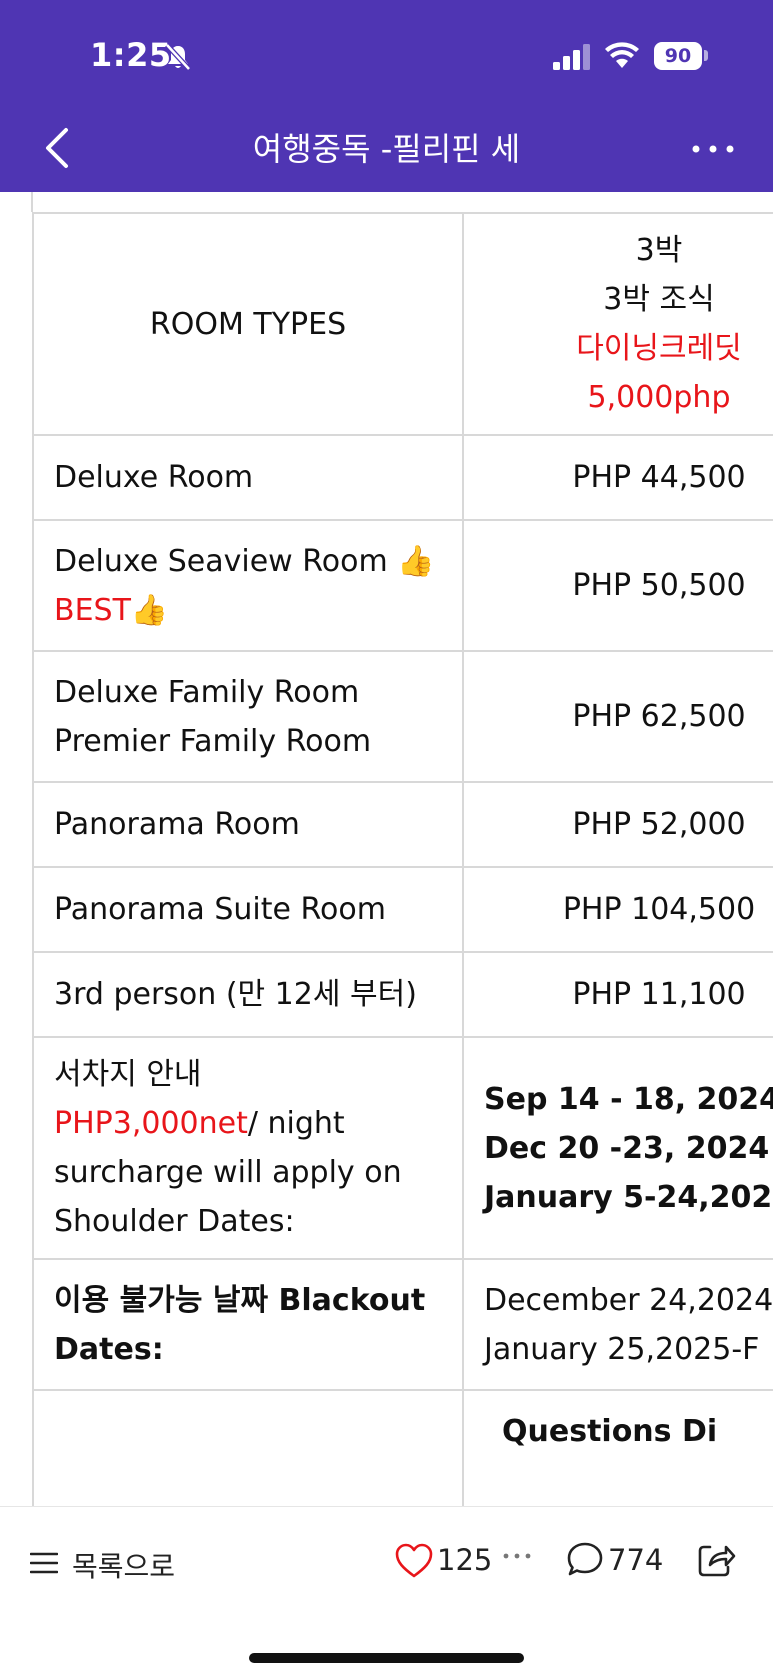  Describe the element at coordinates (131, 55) in the screenshot. I see `status-time: 1:25` at that location.